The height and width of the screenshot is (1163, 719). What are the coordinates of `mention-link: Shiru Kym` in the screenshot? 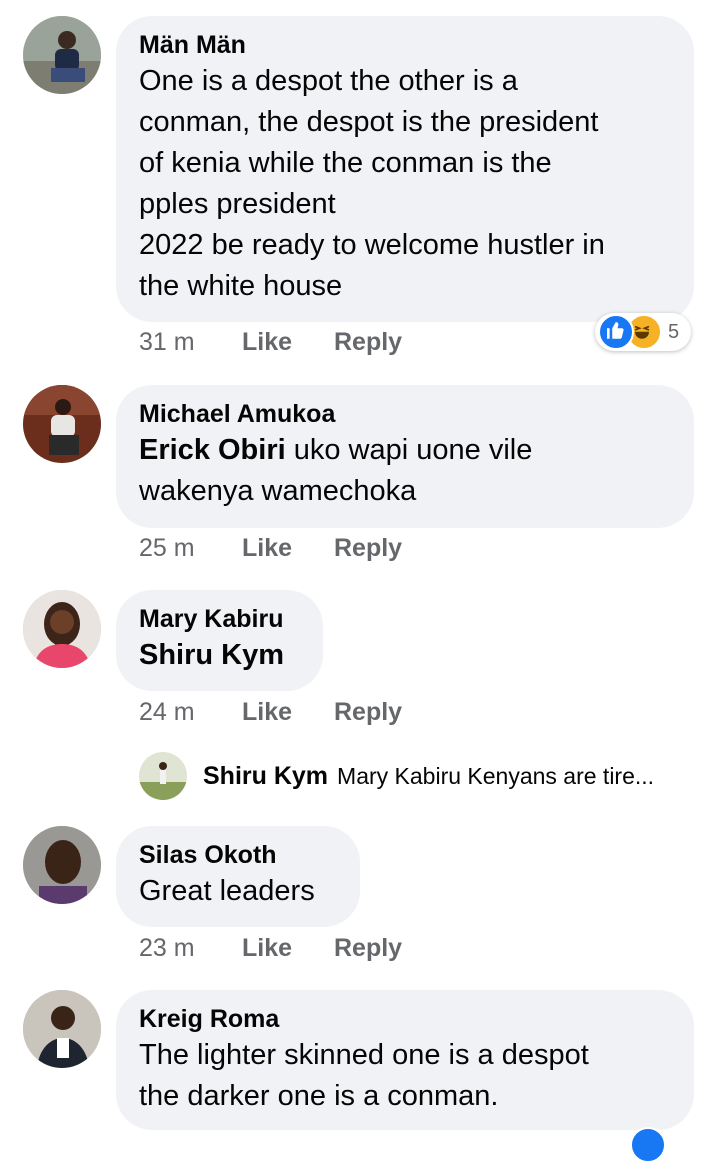 It's located at (211, 655).